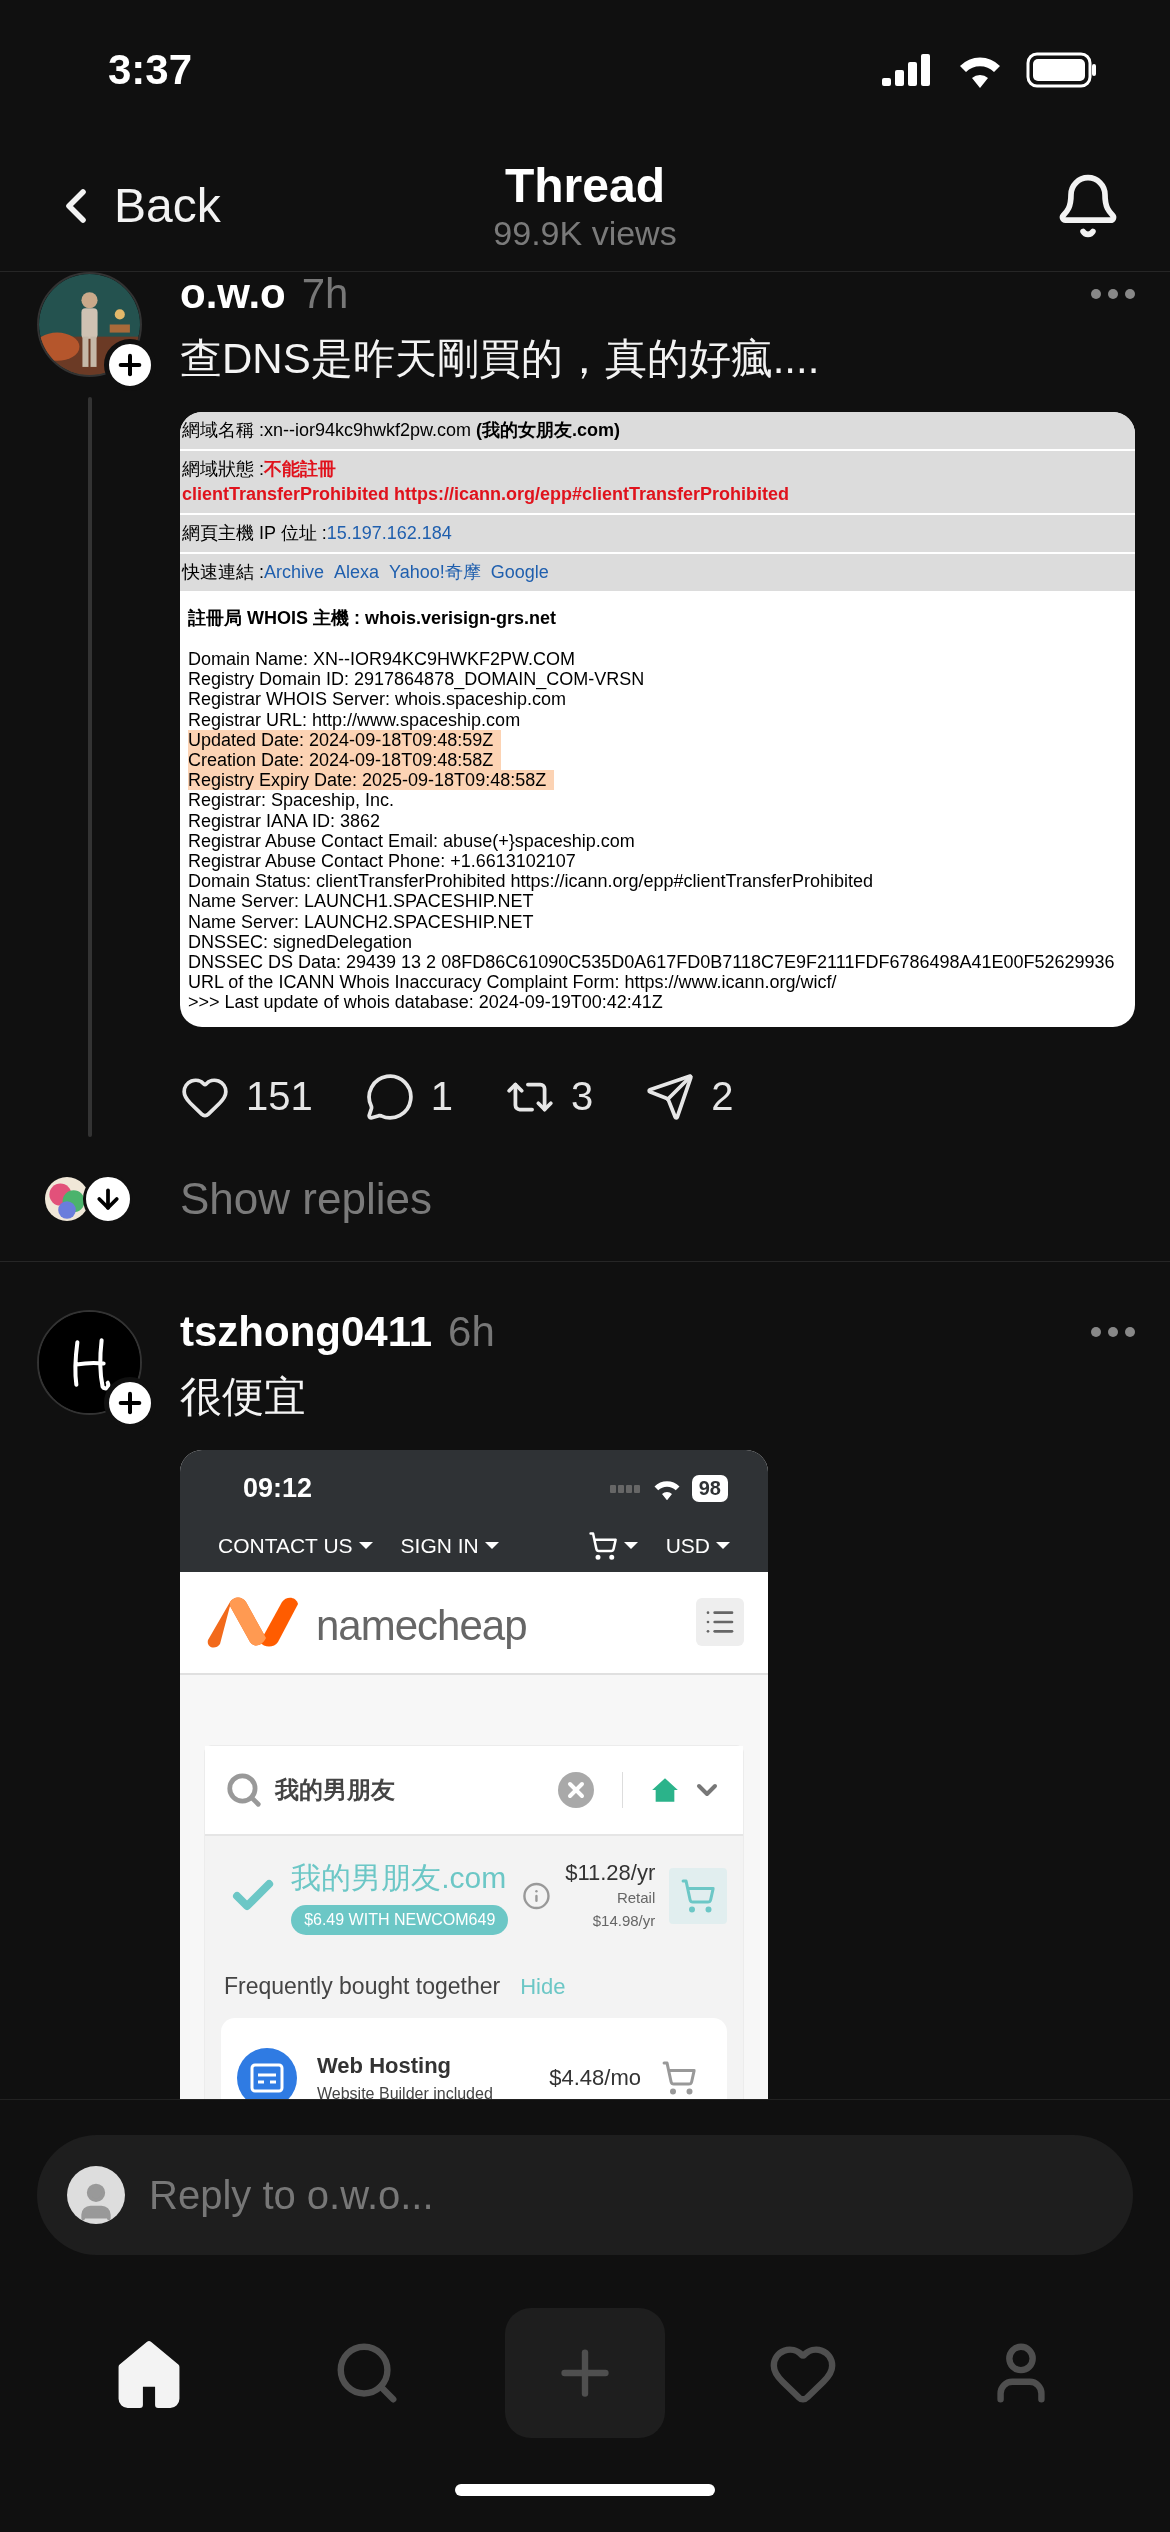 This screenshot has width=1170, height=2532. Describe the element at coordinates (246, 1096) in the screenshot. I see `like-button: 151` at that location.